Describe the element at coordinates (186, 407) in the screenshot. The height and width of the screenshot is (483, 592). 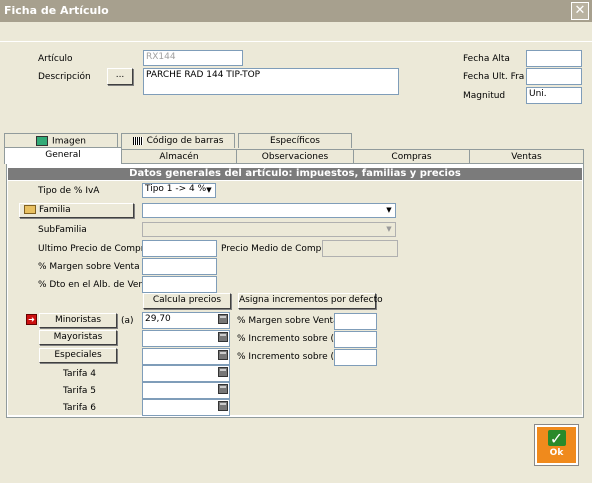
I see `tarifa-6-input` at that location.